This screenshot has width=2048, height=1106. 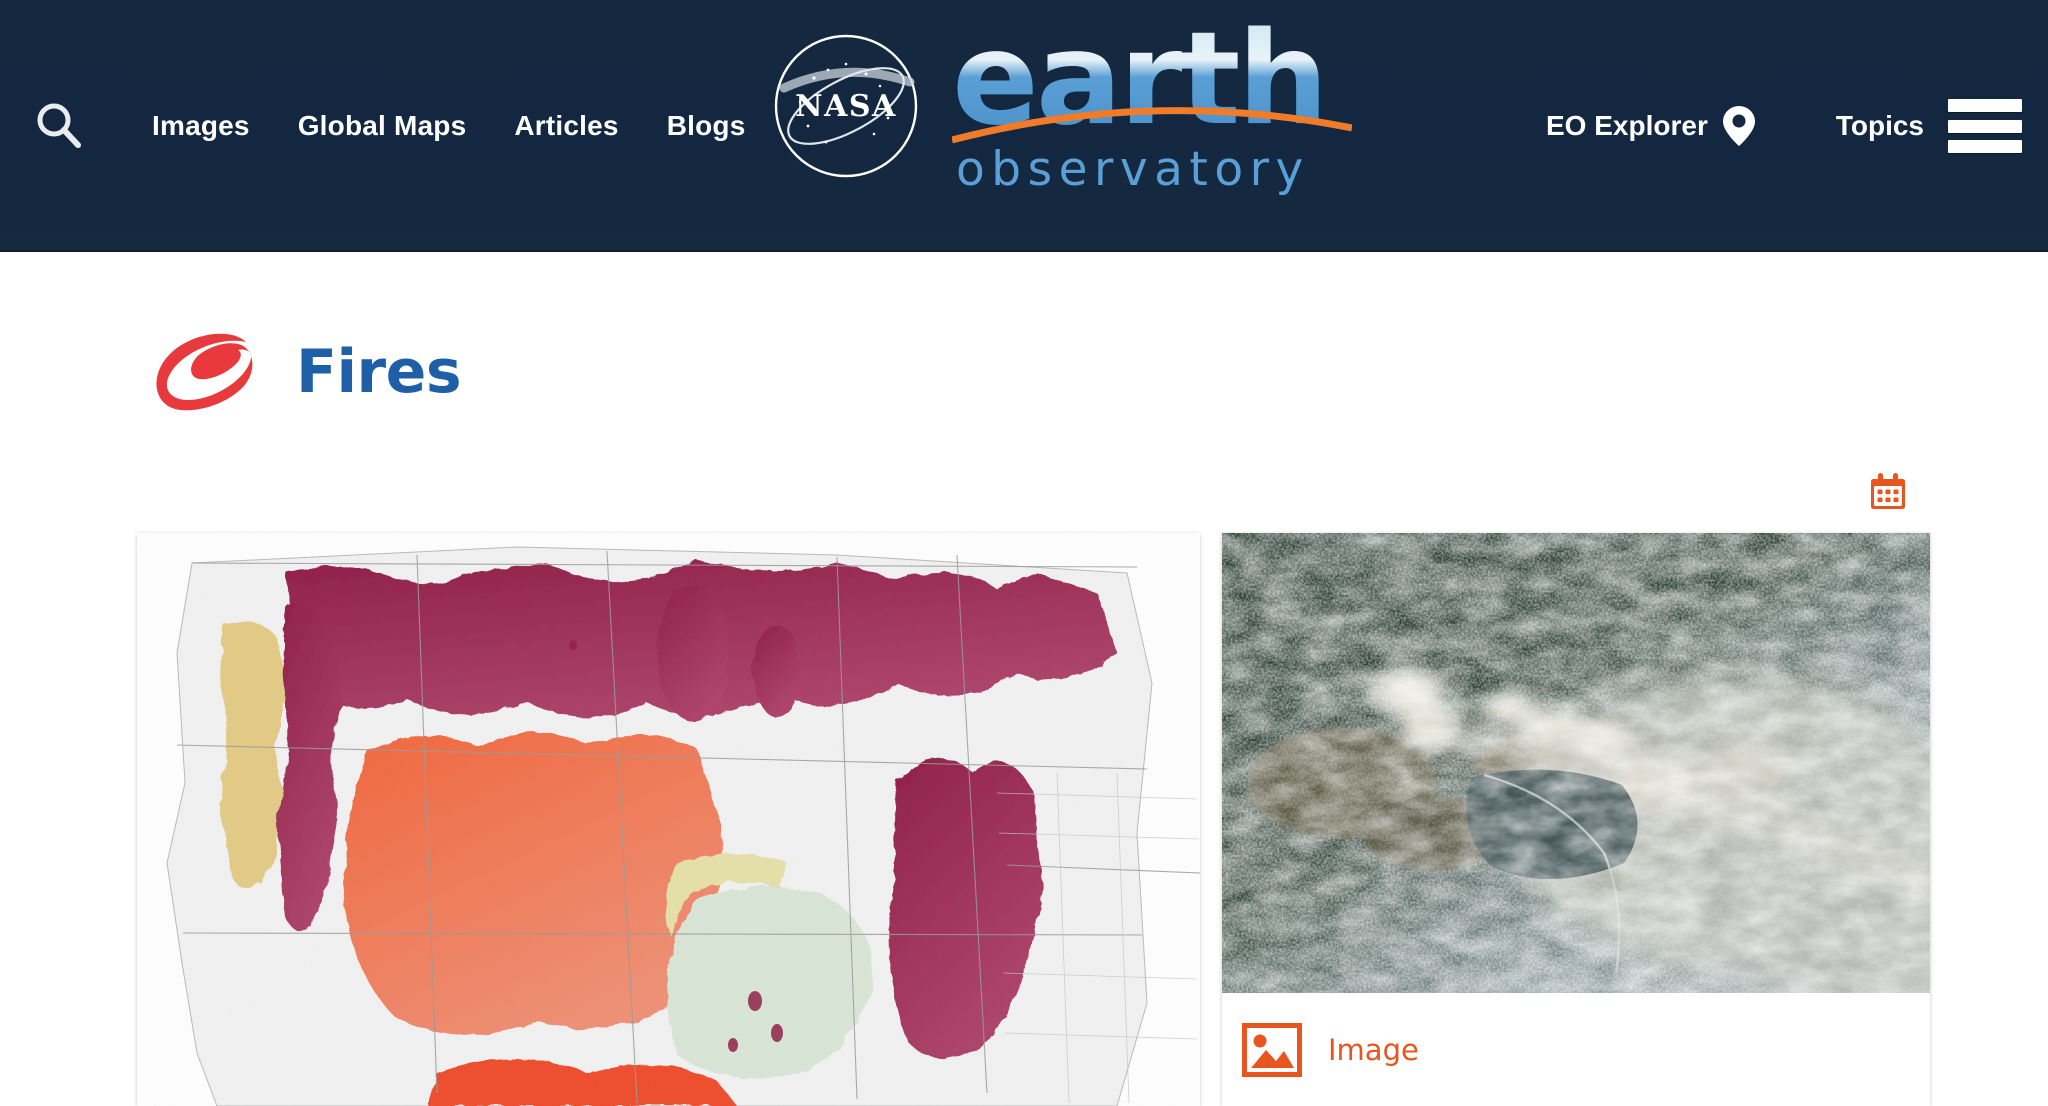 What do you see at coordinates (706, 126) in the screenshot?
I see `nav-link-blogs: Blogs` at bounding box center [706, 126].